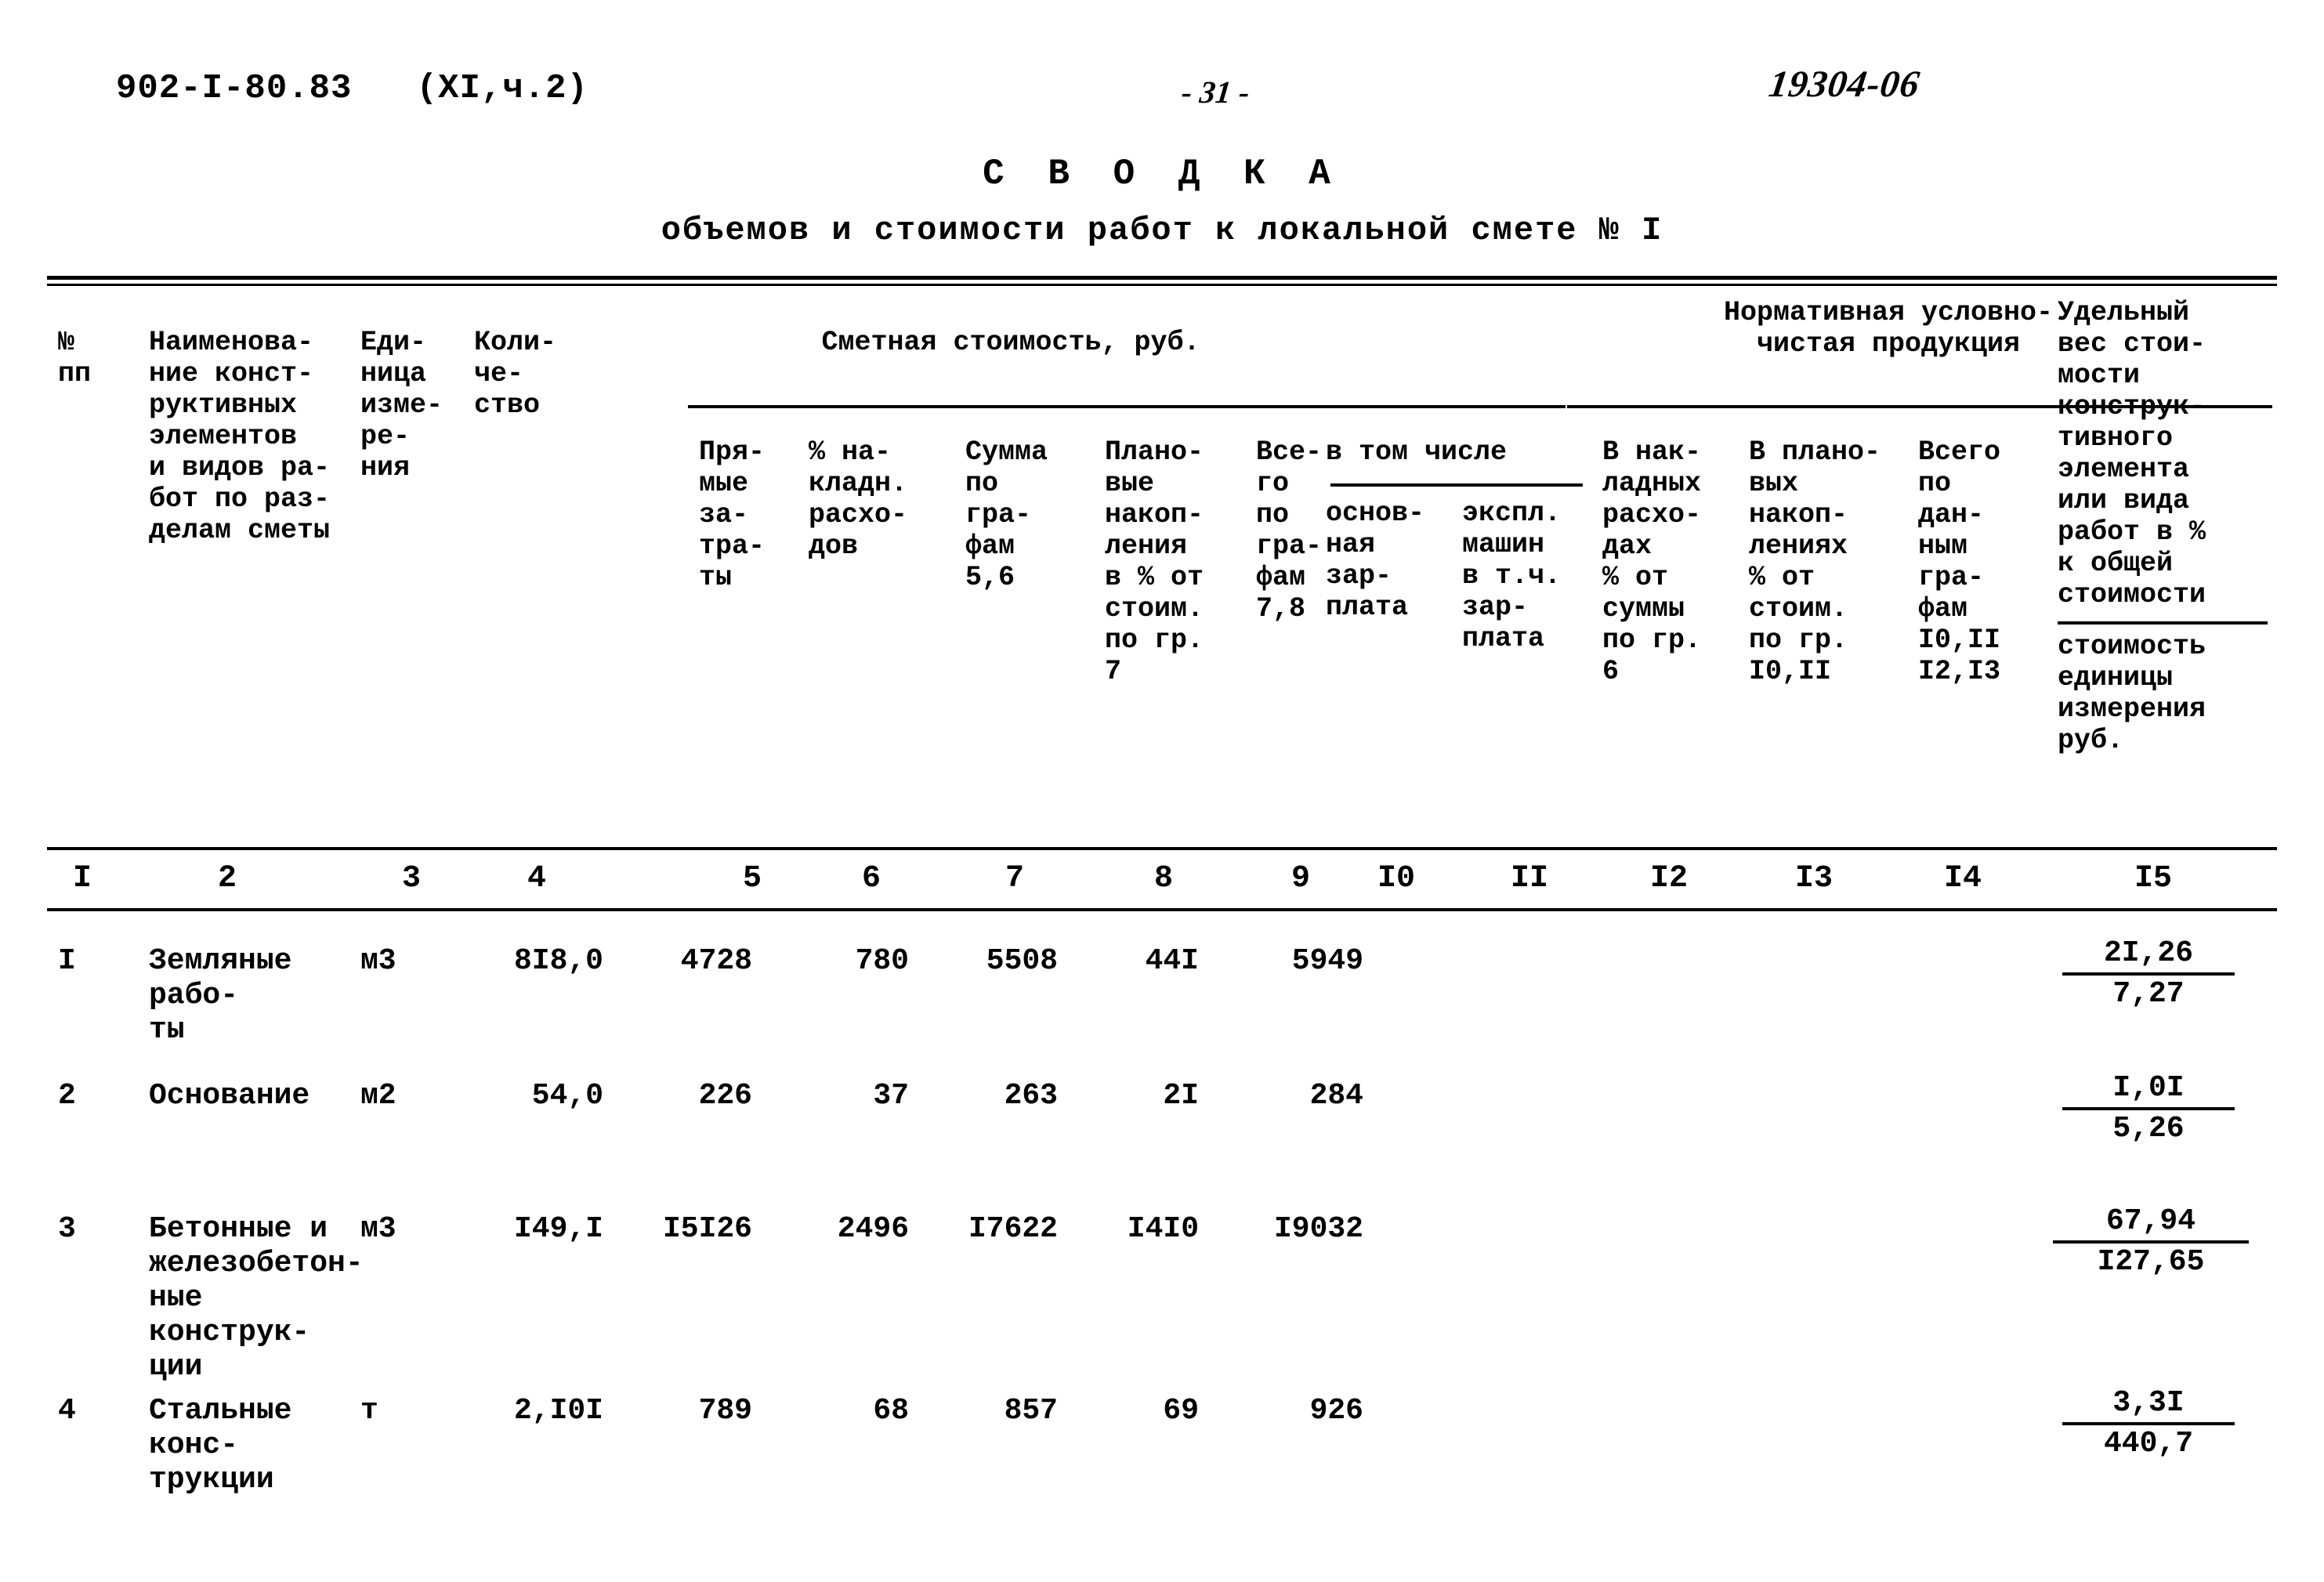 This screenshot has height=1582, width=2324. What do you see at coordinates (1669, 878) in the screenshot?
I see `col-num-12: I2` at bounding box center [1669, 878].